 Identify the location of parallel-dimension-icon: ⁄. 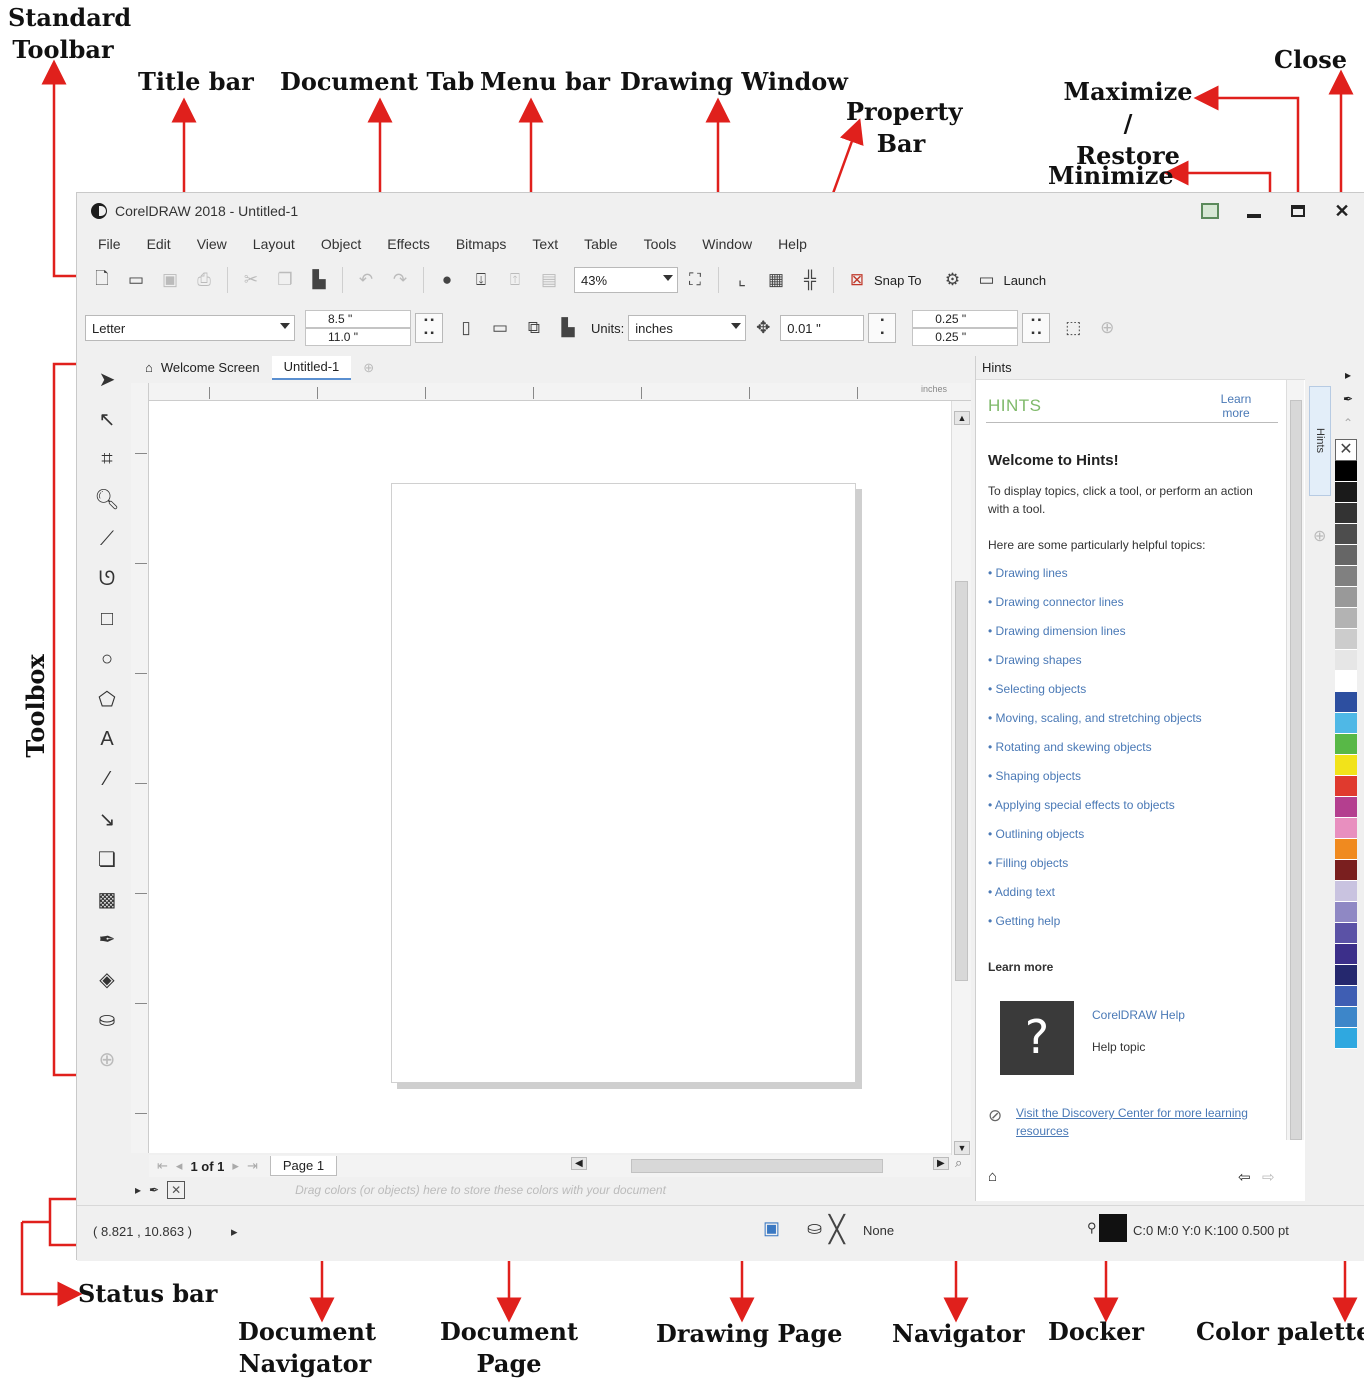
(107, 779).